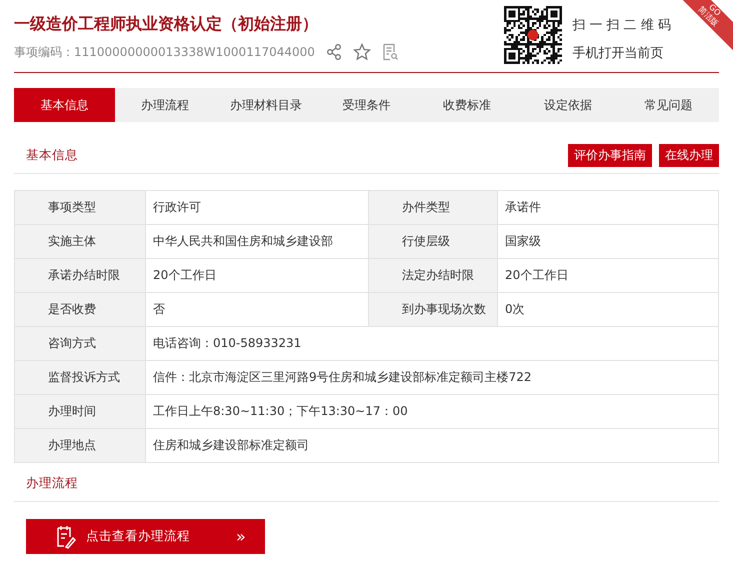 The width and height of the screenshot is (733, 564). I want to click on tab: 办理材料目录, so click(265, 105).